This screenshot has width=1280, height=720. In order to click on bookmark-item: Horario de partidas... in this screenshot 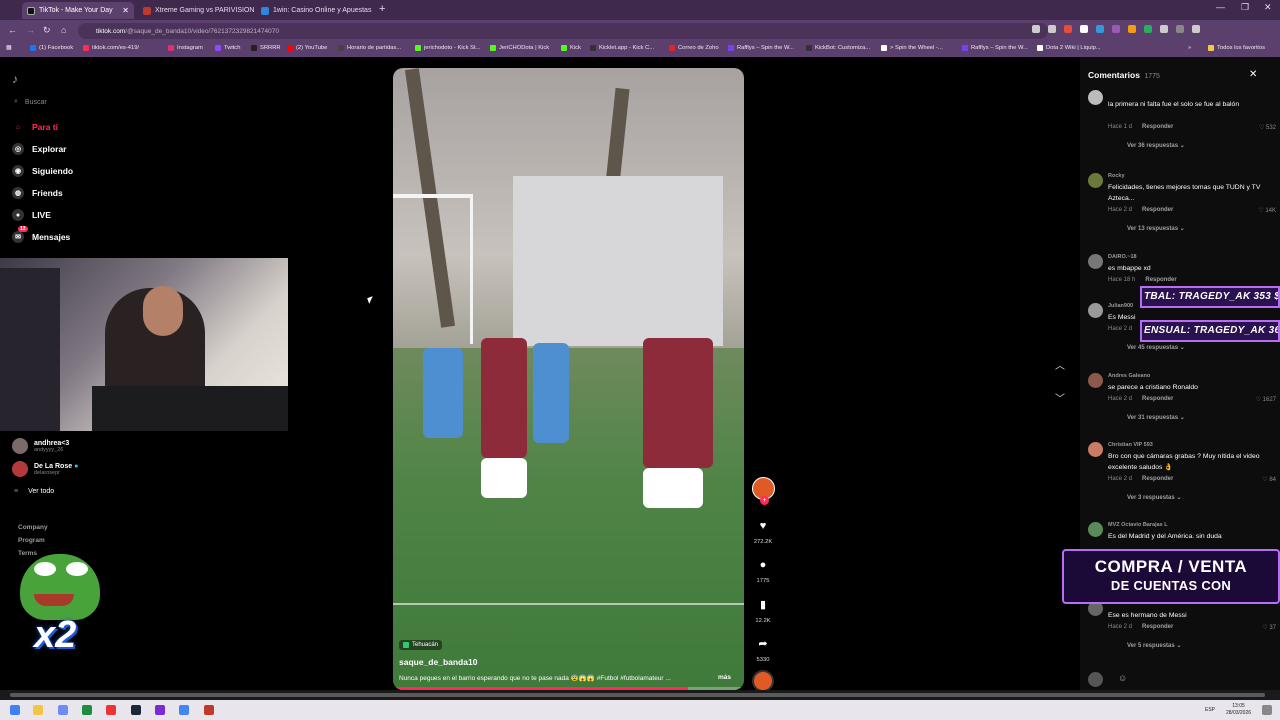, I will do `click(369, 48)`.